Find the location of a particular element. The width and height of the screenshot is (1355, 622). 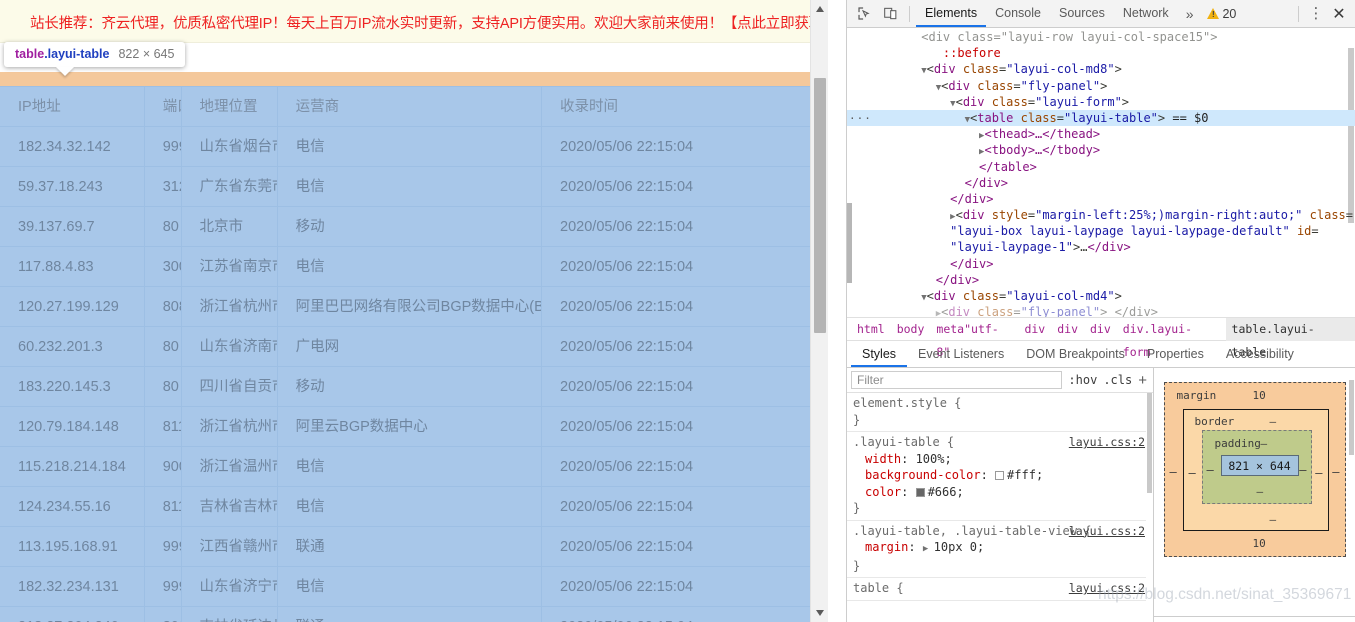

close-icon: ✕ is located at coordinates (1339, 14).